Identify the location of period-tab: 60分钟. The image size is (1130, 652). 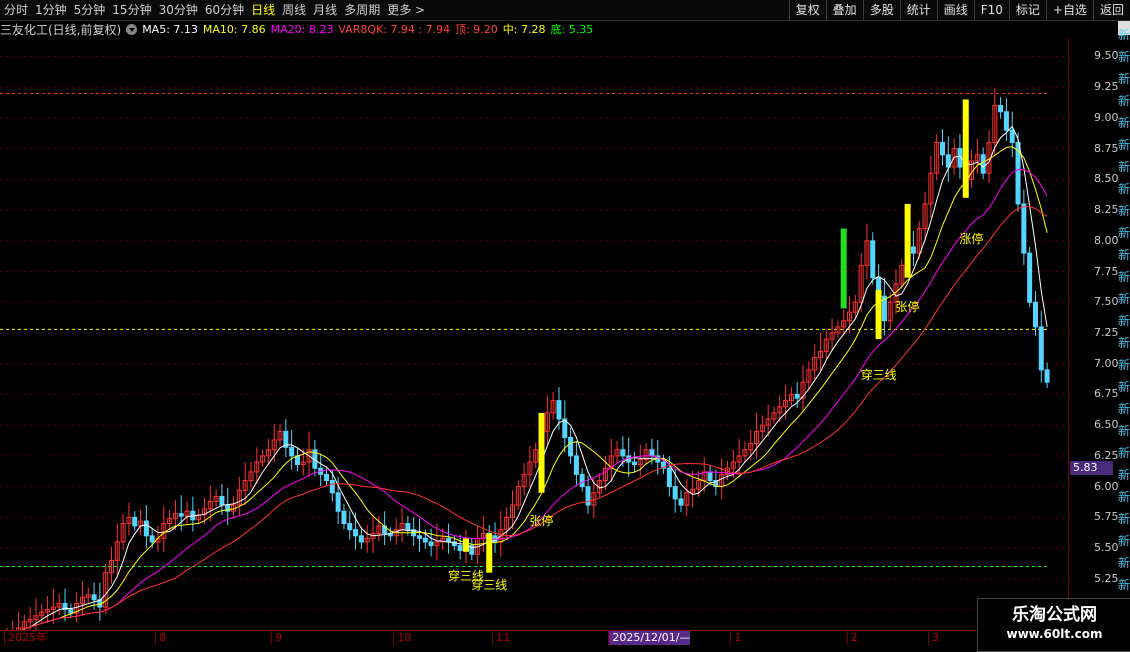
(224, 10).